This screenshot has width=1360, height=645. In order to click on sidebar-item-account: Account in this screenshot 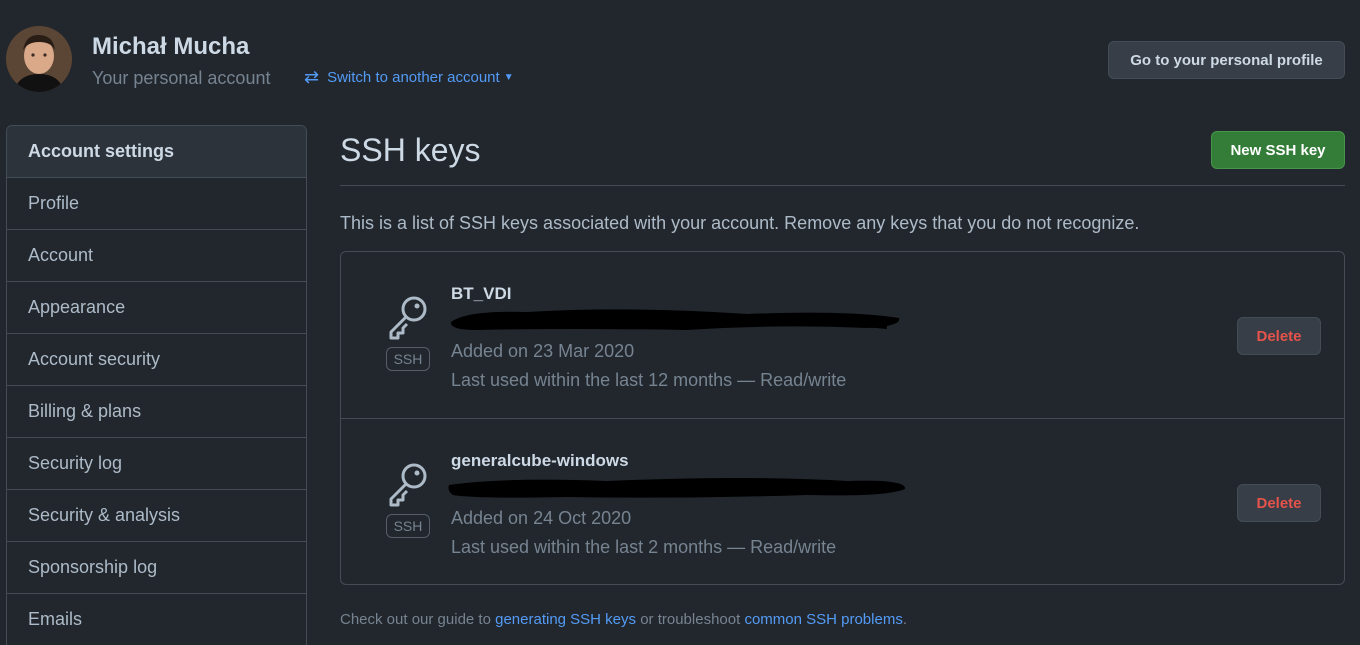, I will do `click(156, 256)`.